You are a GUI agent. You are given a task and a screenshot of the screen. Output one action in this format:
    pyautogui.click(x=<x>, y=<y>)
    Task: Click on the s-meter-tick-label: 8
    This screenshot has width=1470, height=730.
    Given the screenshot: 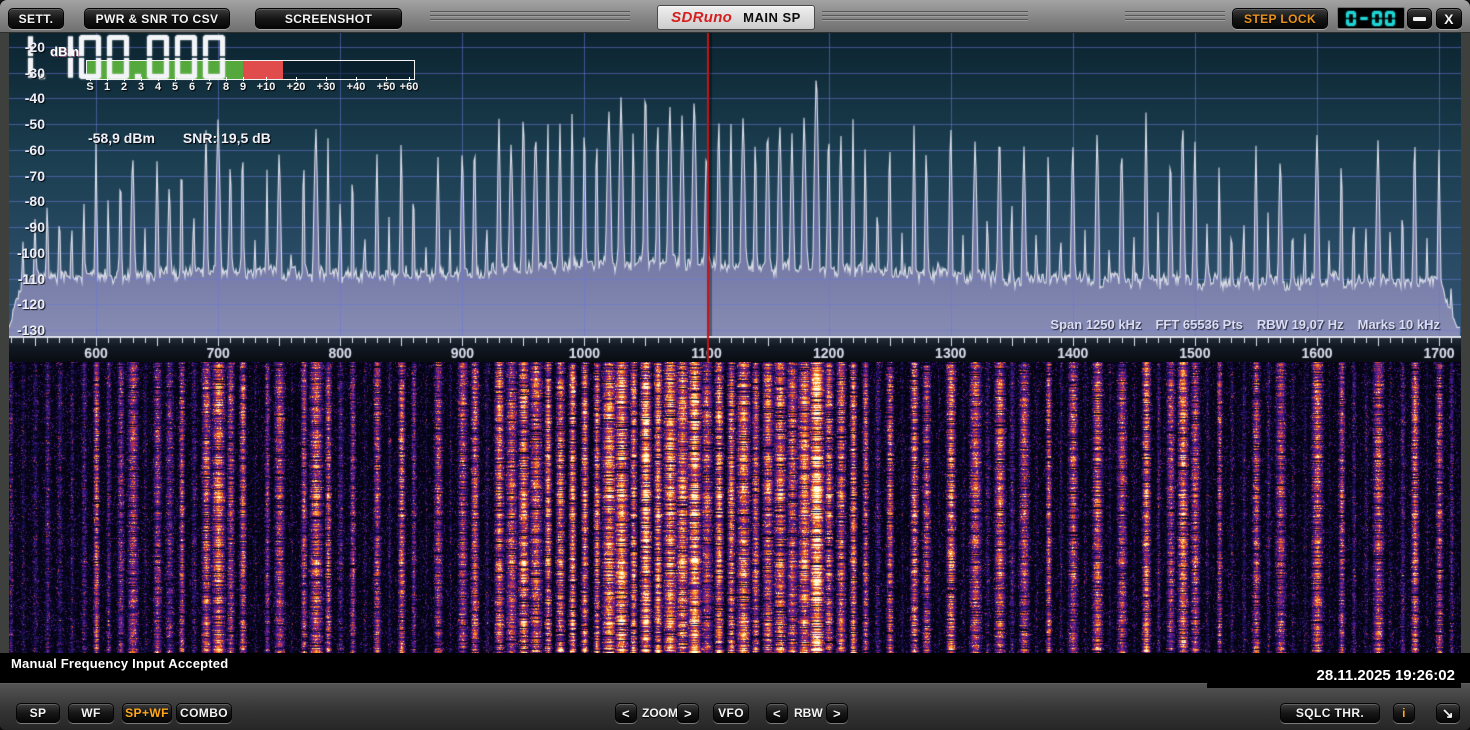 What is the action you would take?
    pyautogui.click(x=226, y=87)
    